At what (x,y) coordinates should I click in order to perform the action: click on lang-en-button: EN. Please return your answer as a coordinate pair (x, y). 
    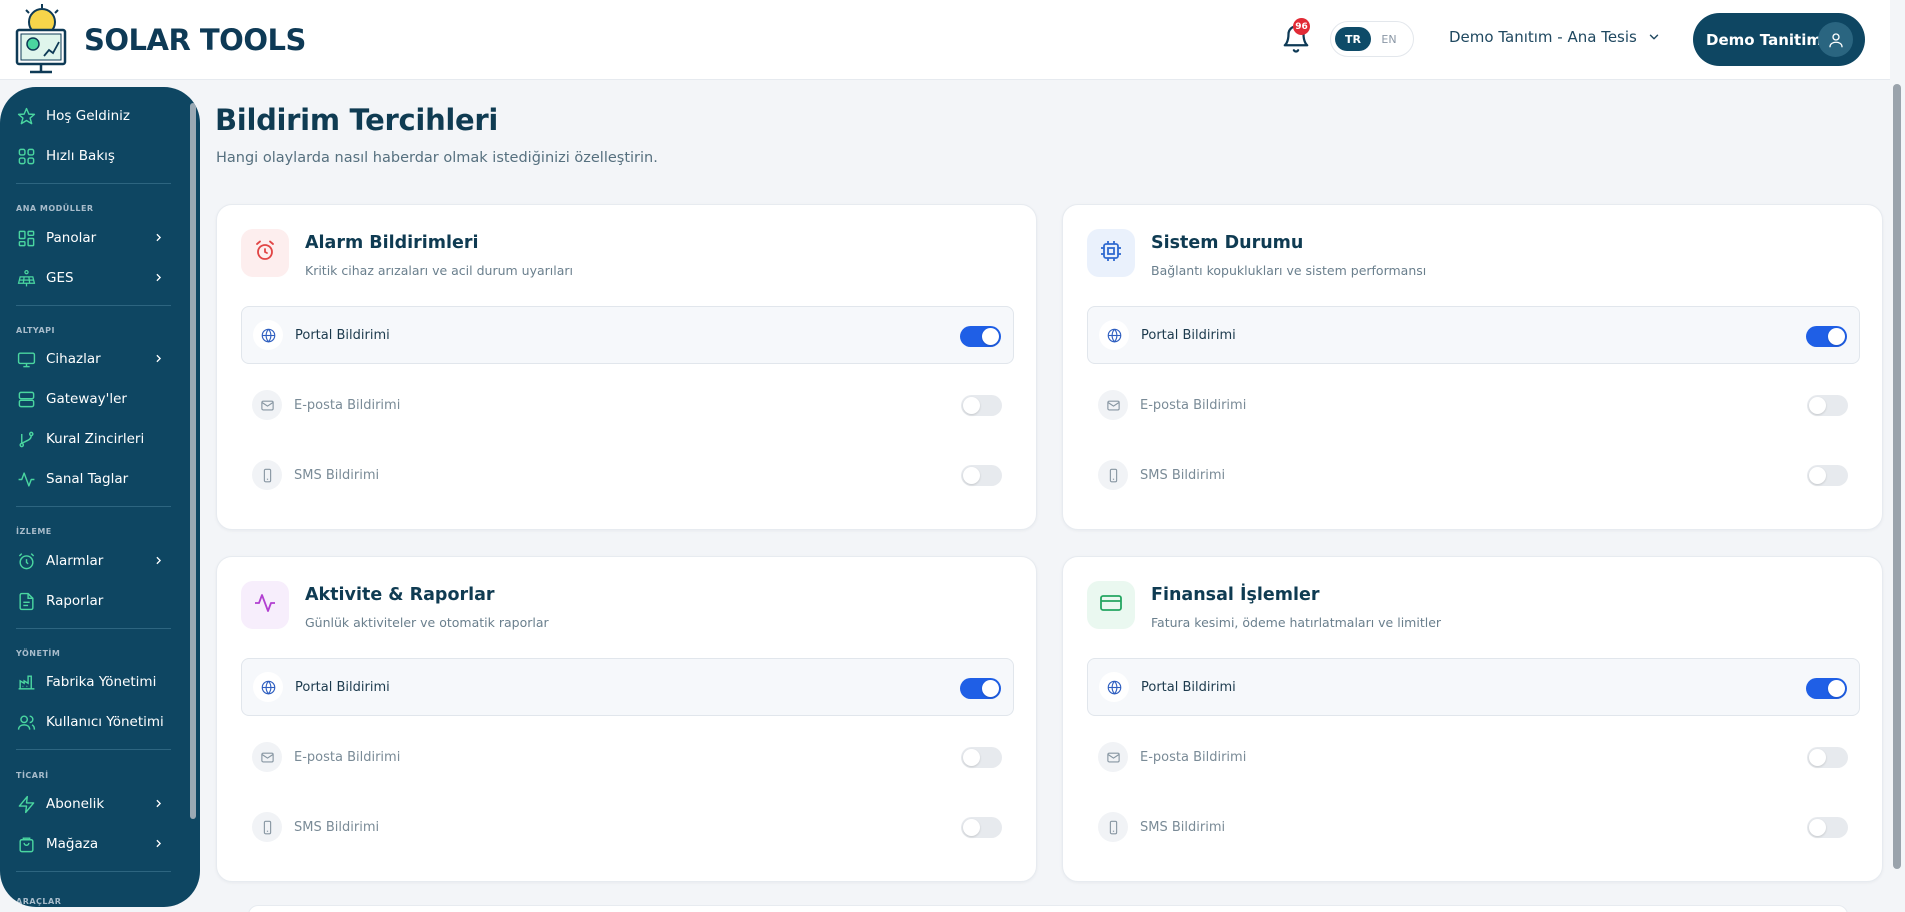
    Looking at the image, I should click on (1389, 39).